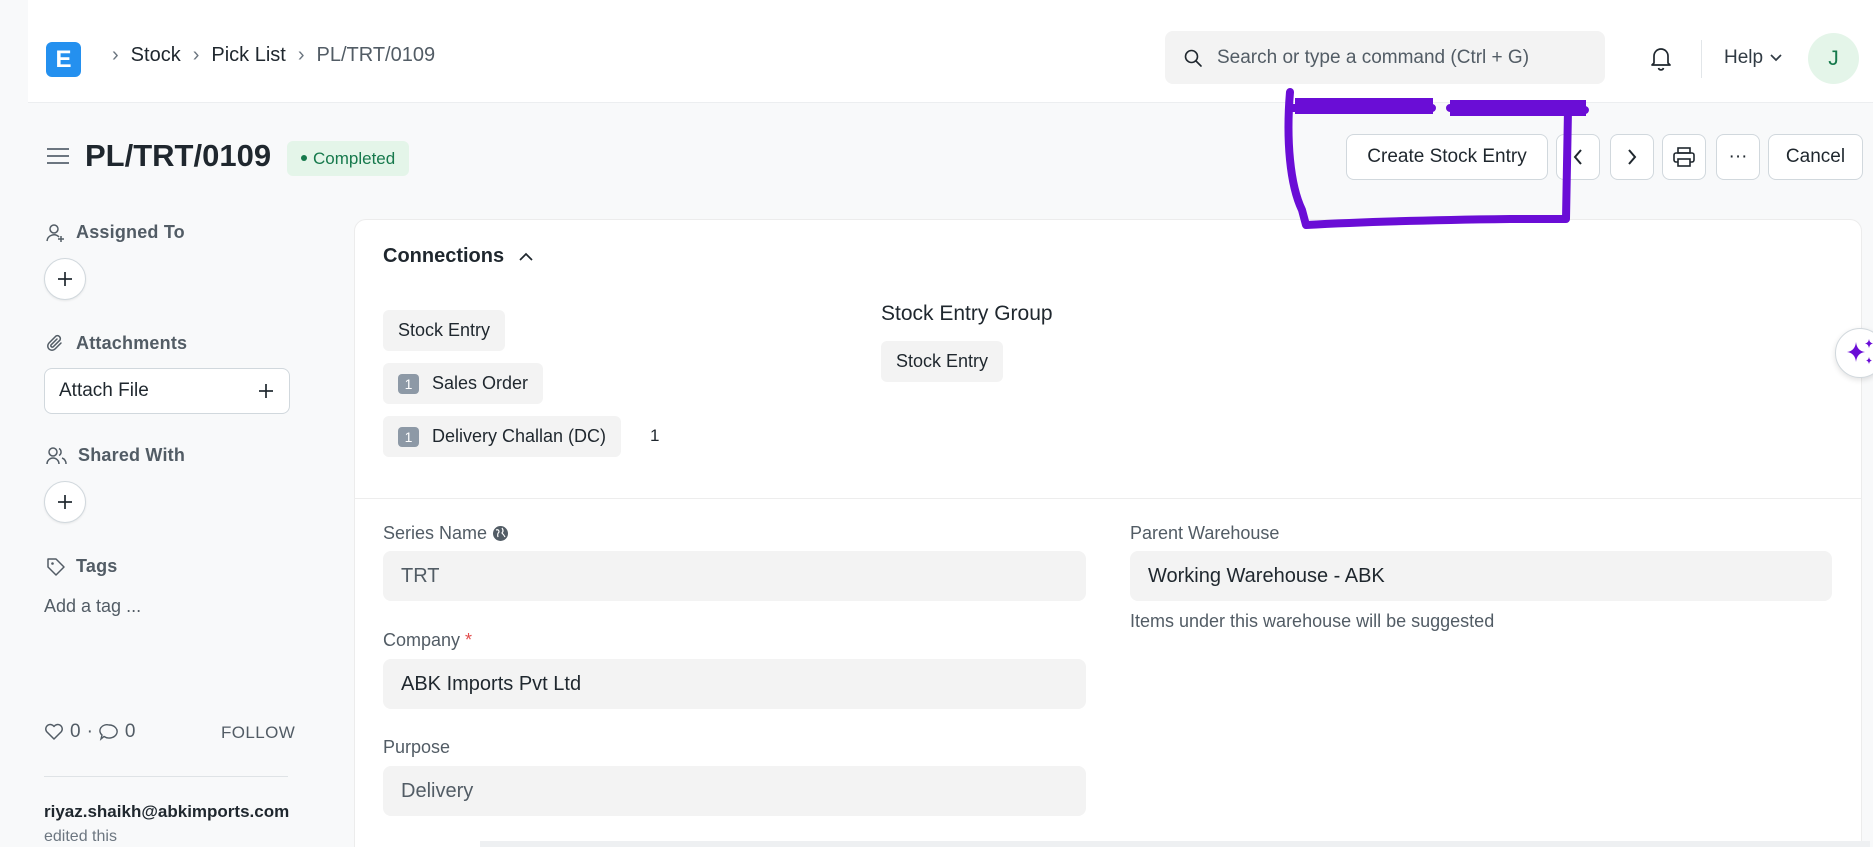 This screenshot has height=847, width=1873. I want to click on attach-file-label: Attach File, so click(104, 390).